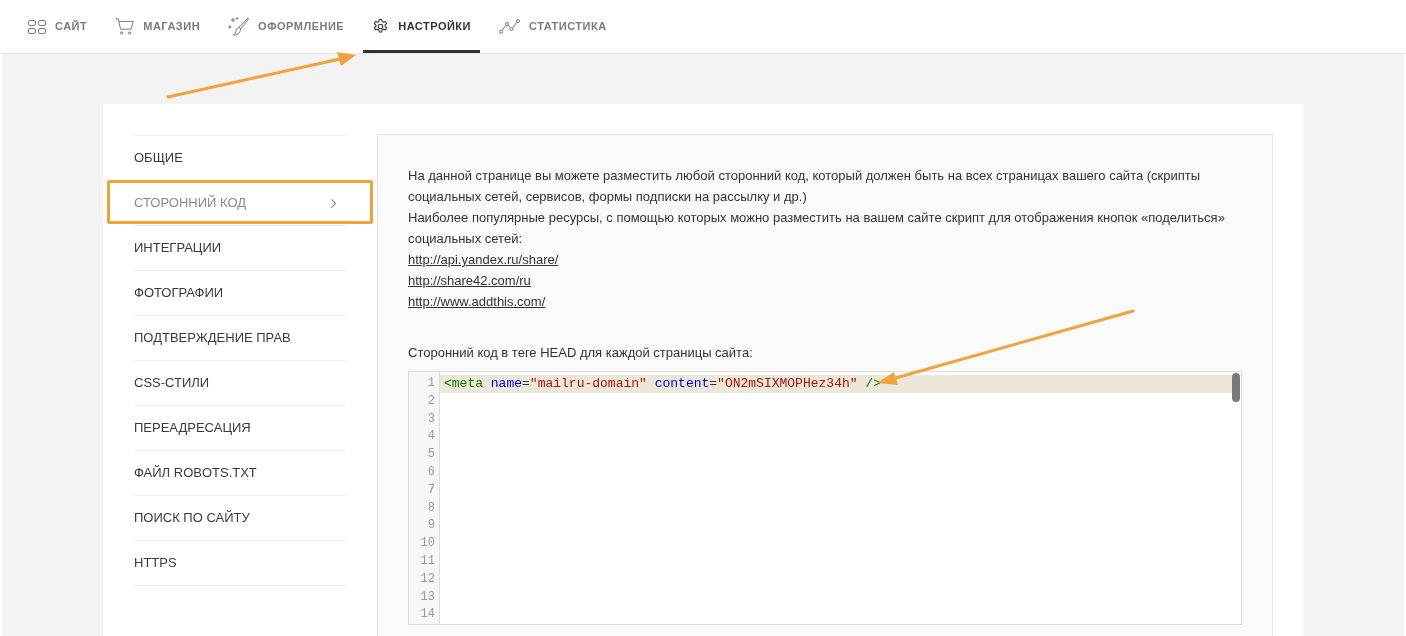 The width and height of the screenshot is (1406, 636). I want to click on line-number: 7, so click(431, 490).